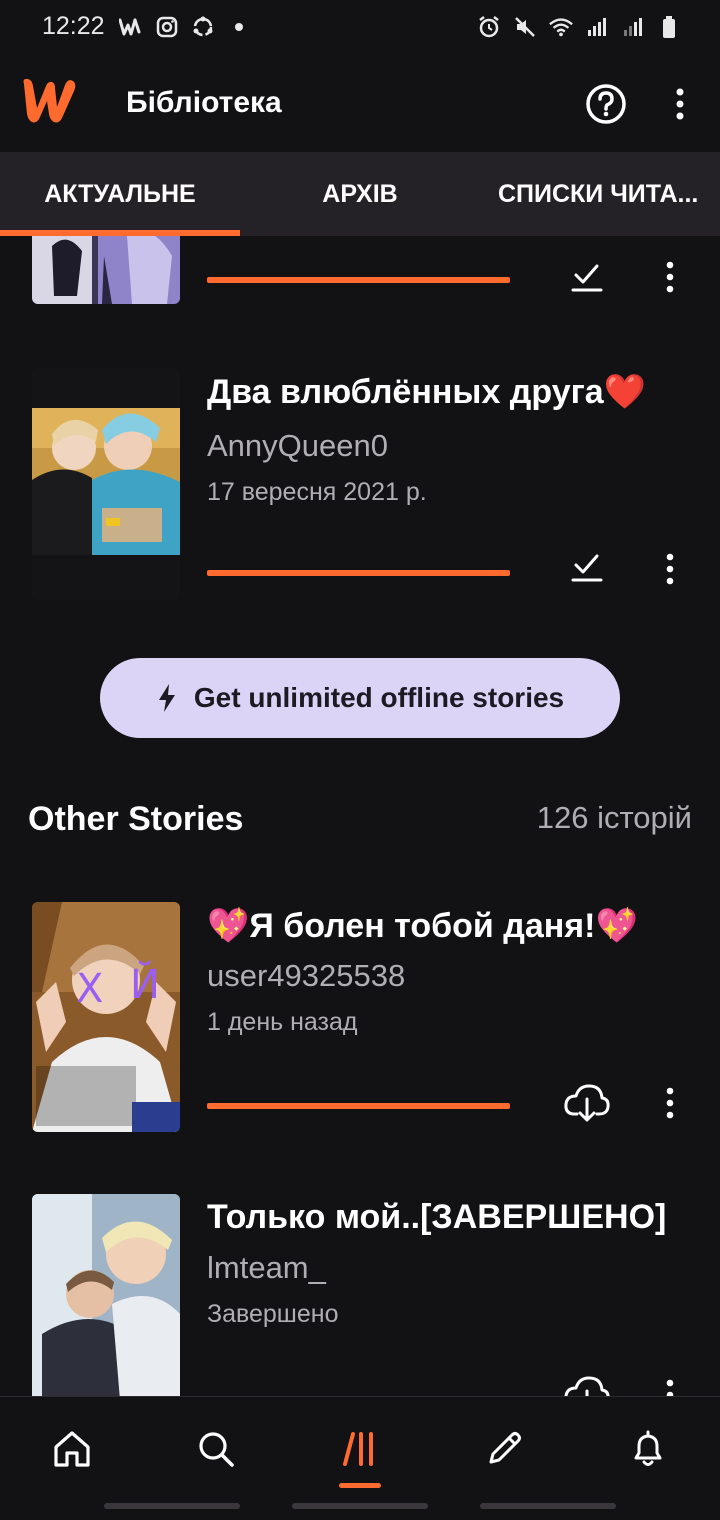  I want to click on tab-archive: АРХІВ, so click(360, 194).